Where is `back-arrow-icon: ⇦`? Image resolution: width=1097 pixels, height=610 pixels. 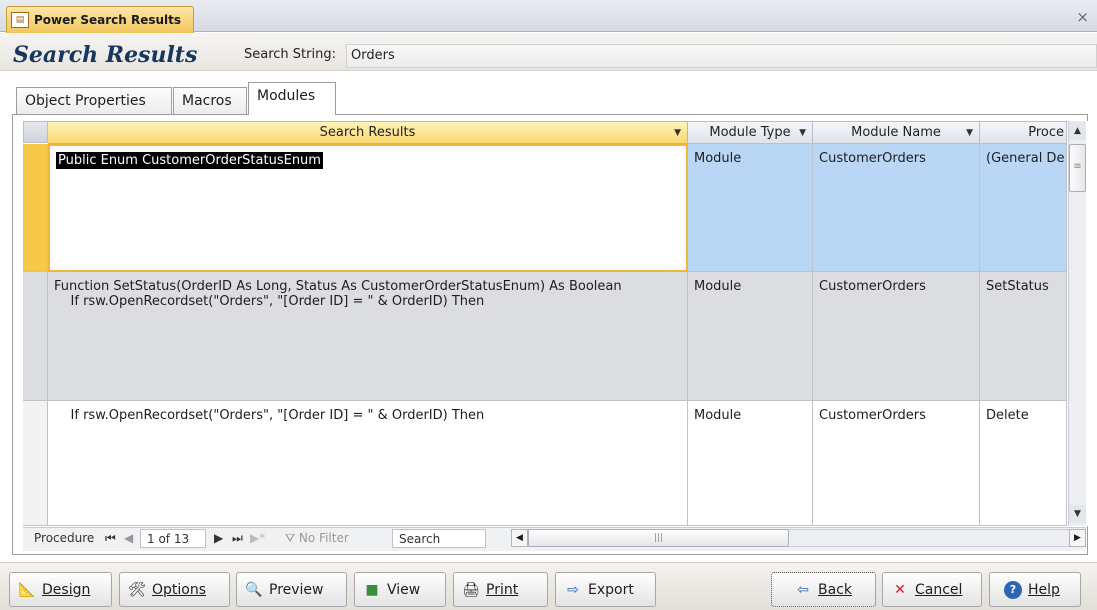
back-arrow-icon: ⇦ is located at coordinates (803, 589).